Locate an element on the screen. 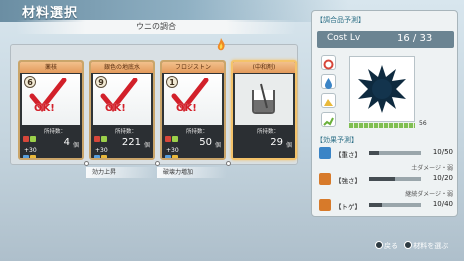 This screenshot has height=261, width=464. material-image is located at coordinates (264, 99).